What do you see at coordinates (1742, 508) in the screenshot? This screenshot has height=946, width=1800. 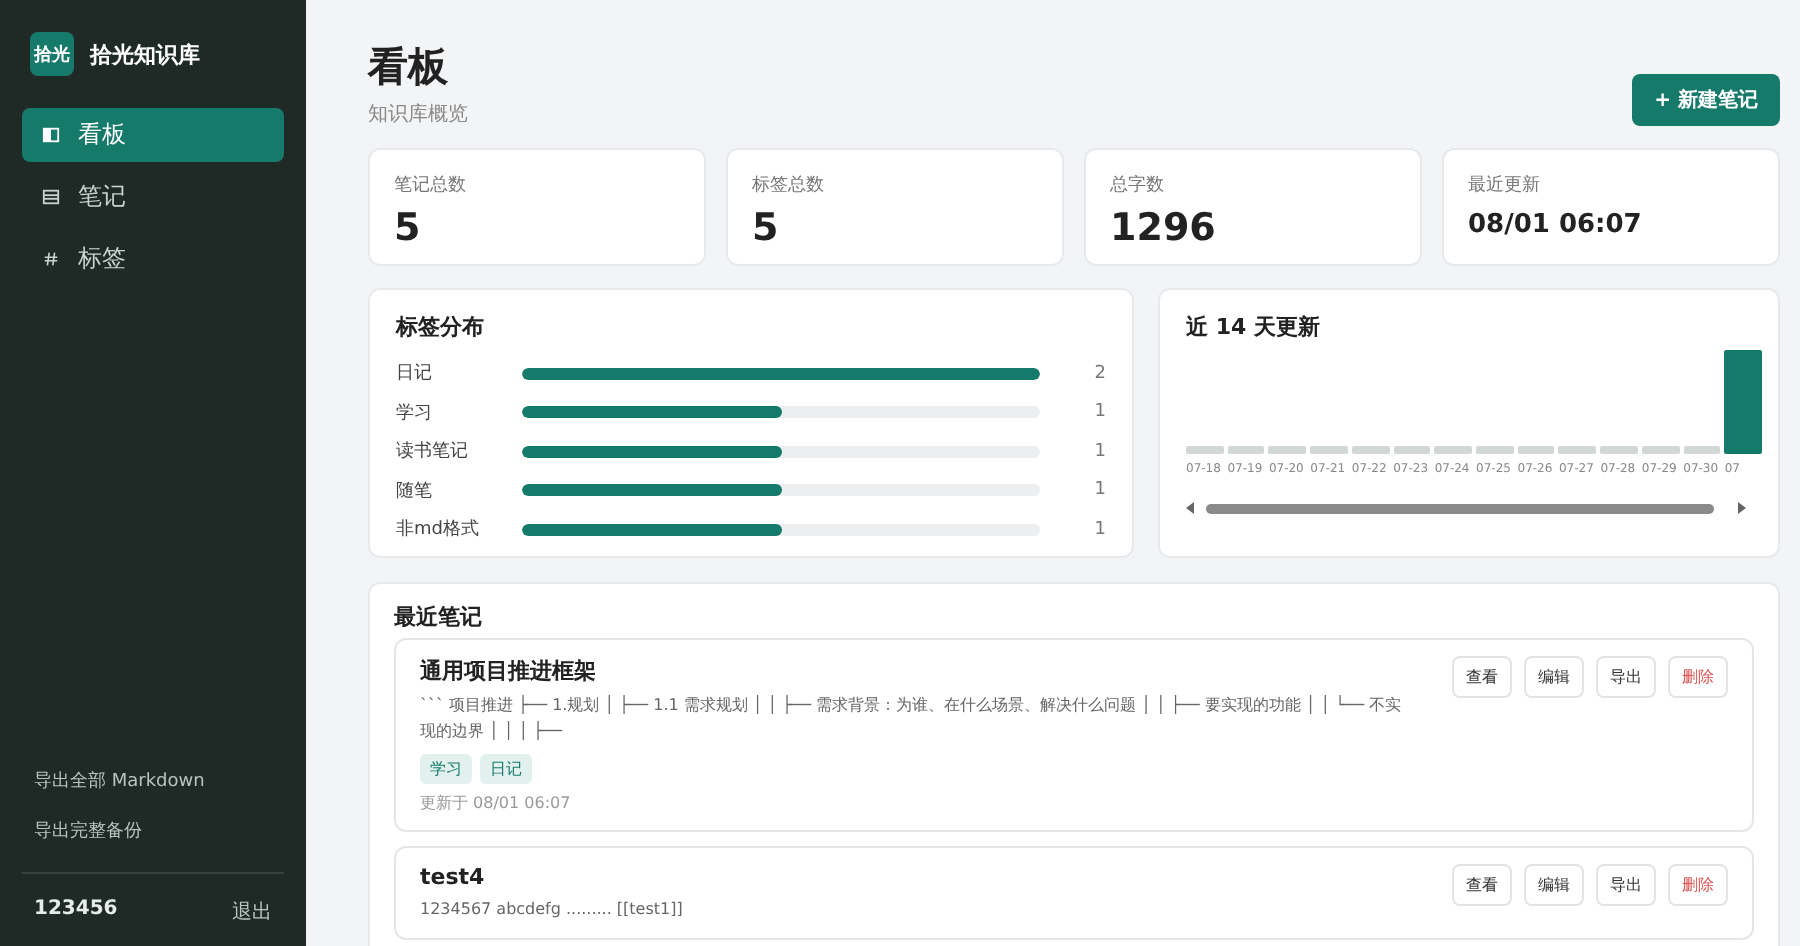 I see `scroll-right-icon` at bounding box center [1742, 508].